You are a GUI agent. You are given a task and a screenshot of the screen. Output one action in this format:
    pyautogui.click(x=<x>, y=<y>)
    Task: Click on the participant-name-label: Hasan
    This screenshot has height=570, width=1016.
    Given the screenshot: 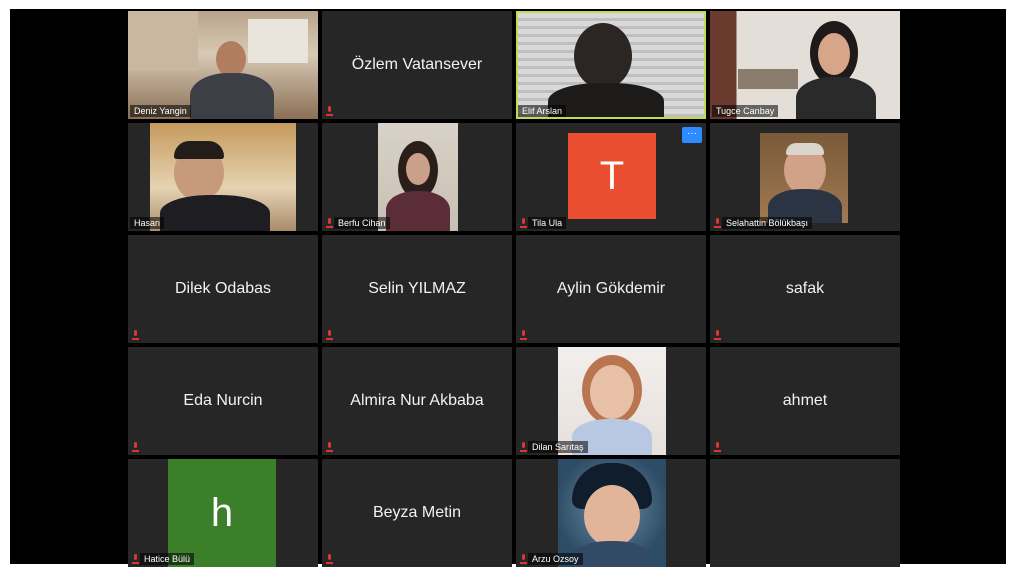 What is the action you would take?
    pyautogui.click(x=147, y=223)
    